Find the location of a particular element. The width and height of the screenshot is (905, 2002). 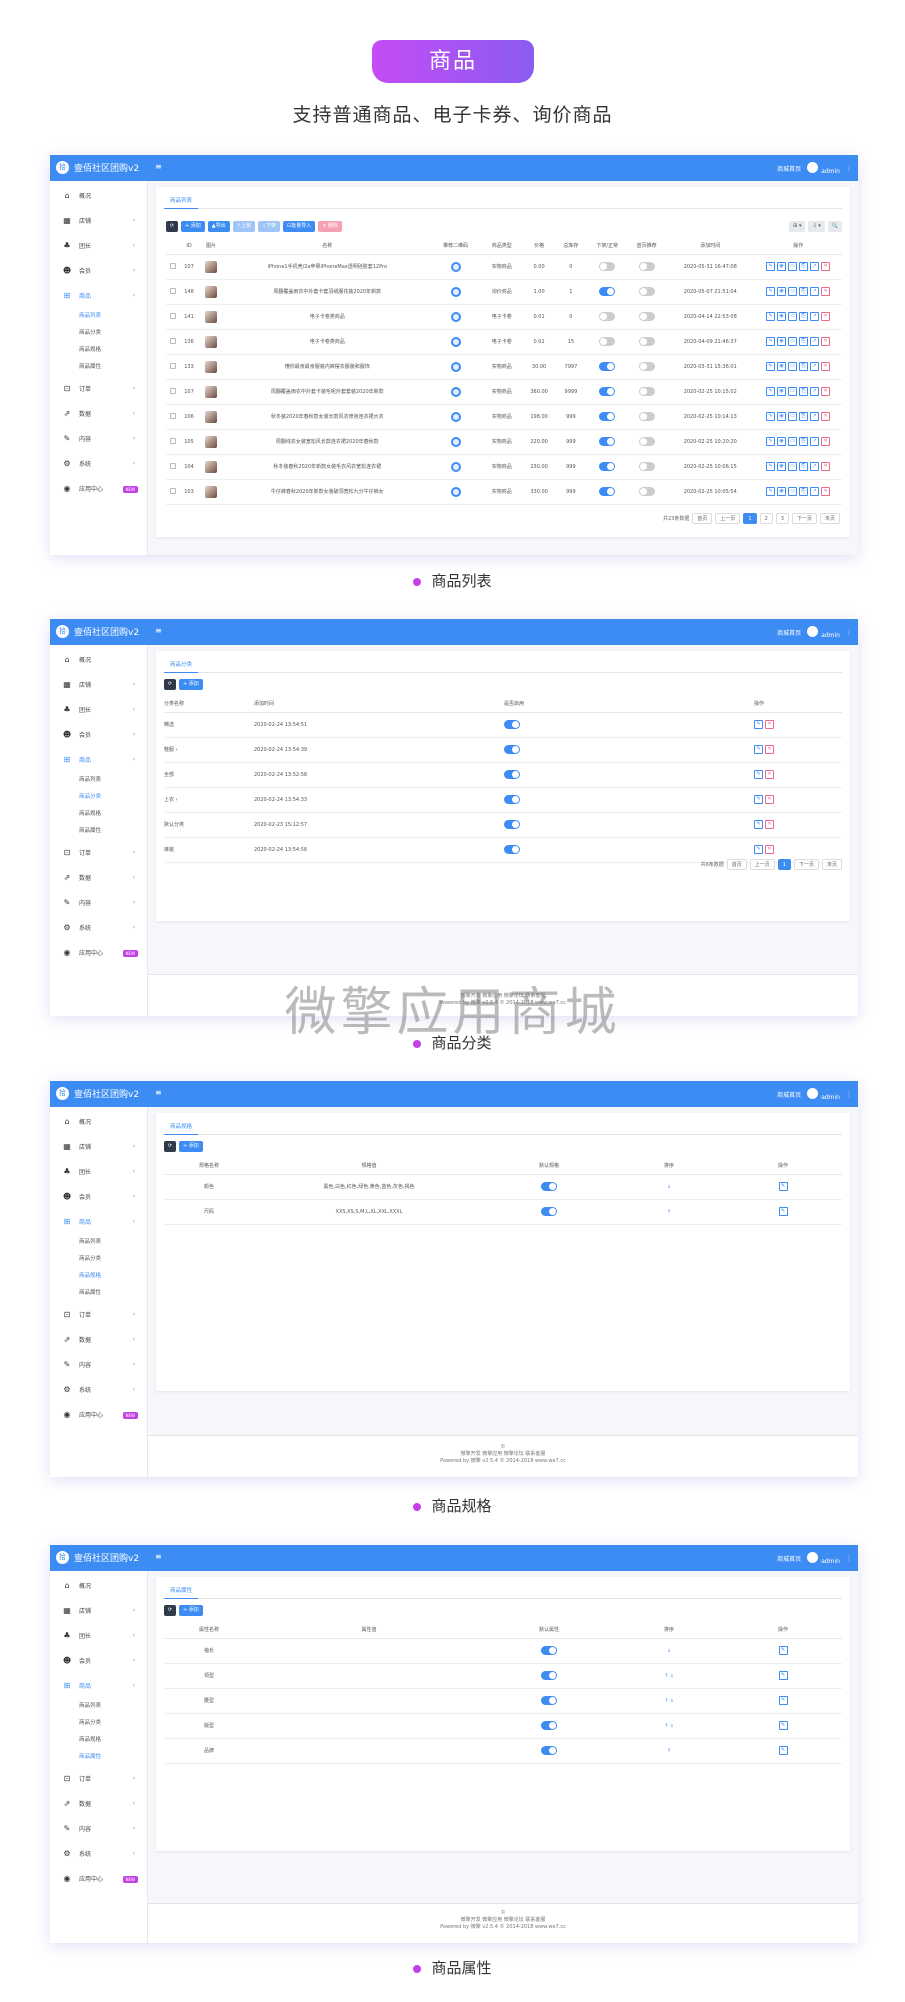

first-page-button: 首页 is located at coordinates (736, 864).